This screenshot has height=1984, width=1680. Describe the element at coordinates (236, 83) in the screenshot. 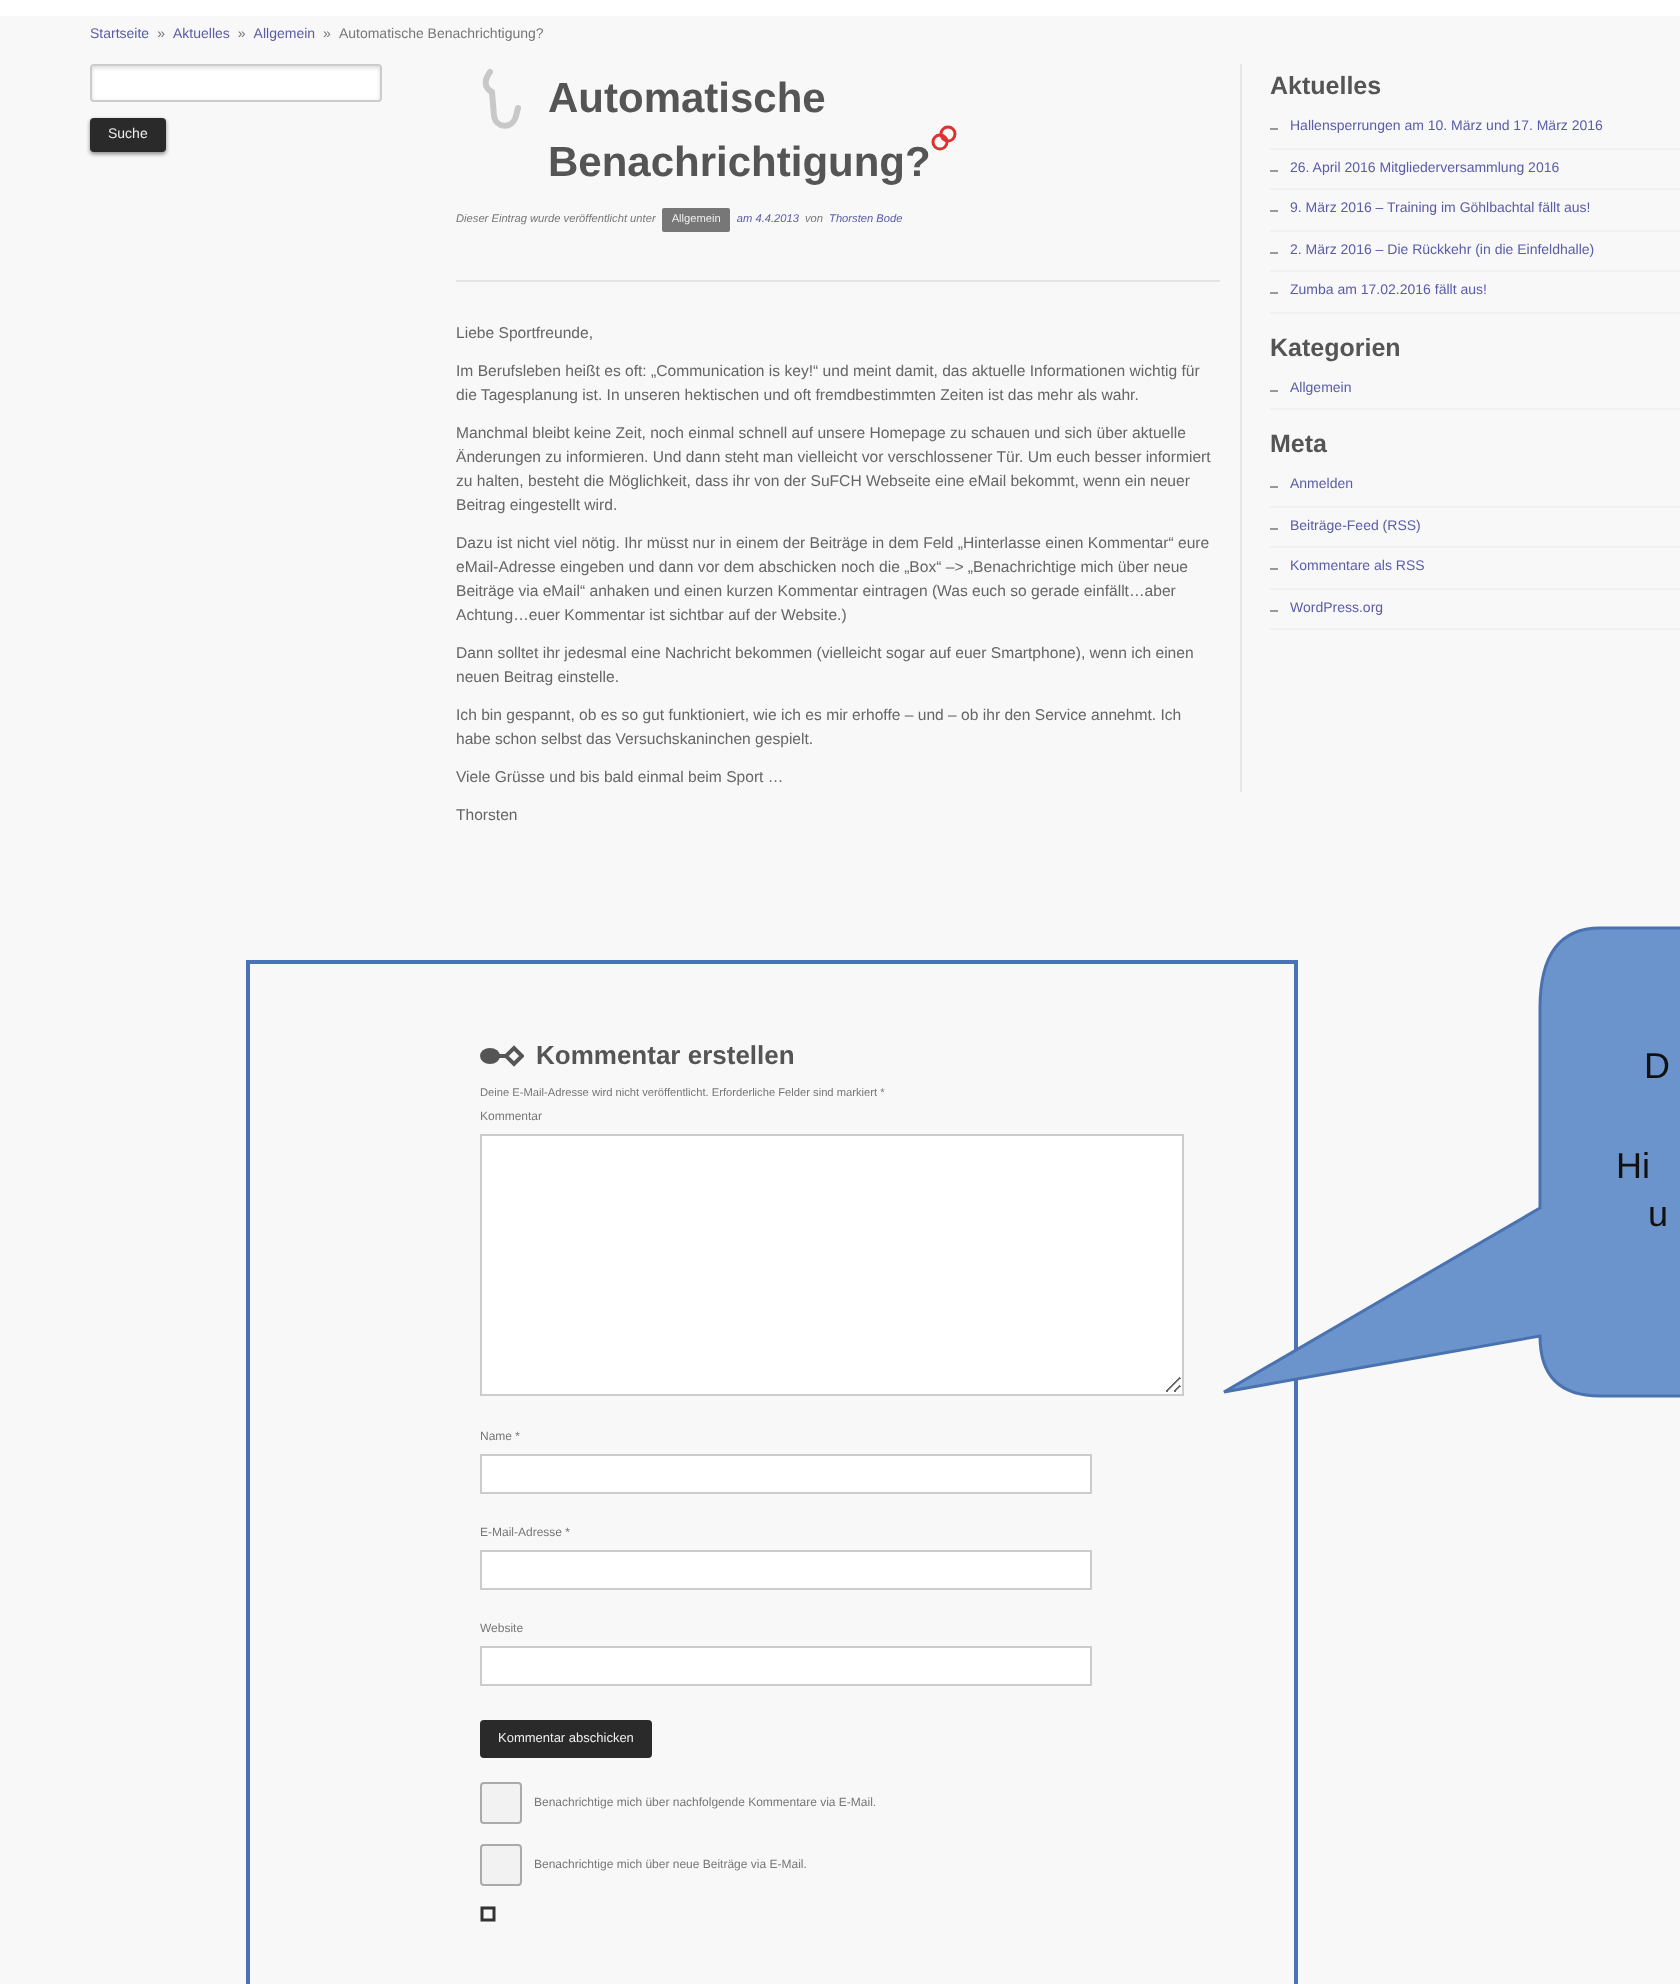

I see `search-field` at that location.